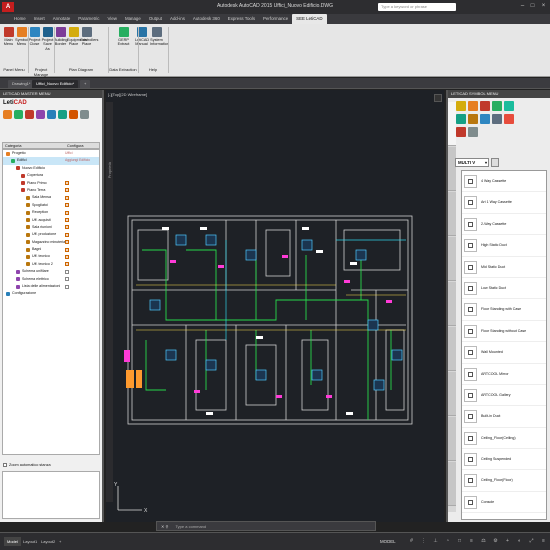 Image resolution: width=550 pixels, height=550 pixels. I want to click on command-input: Type a command, so click(190, 526).